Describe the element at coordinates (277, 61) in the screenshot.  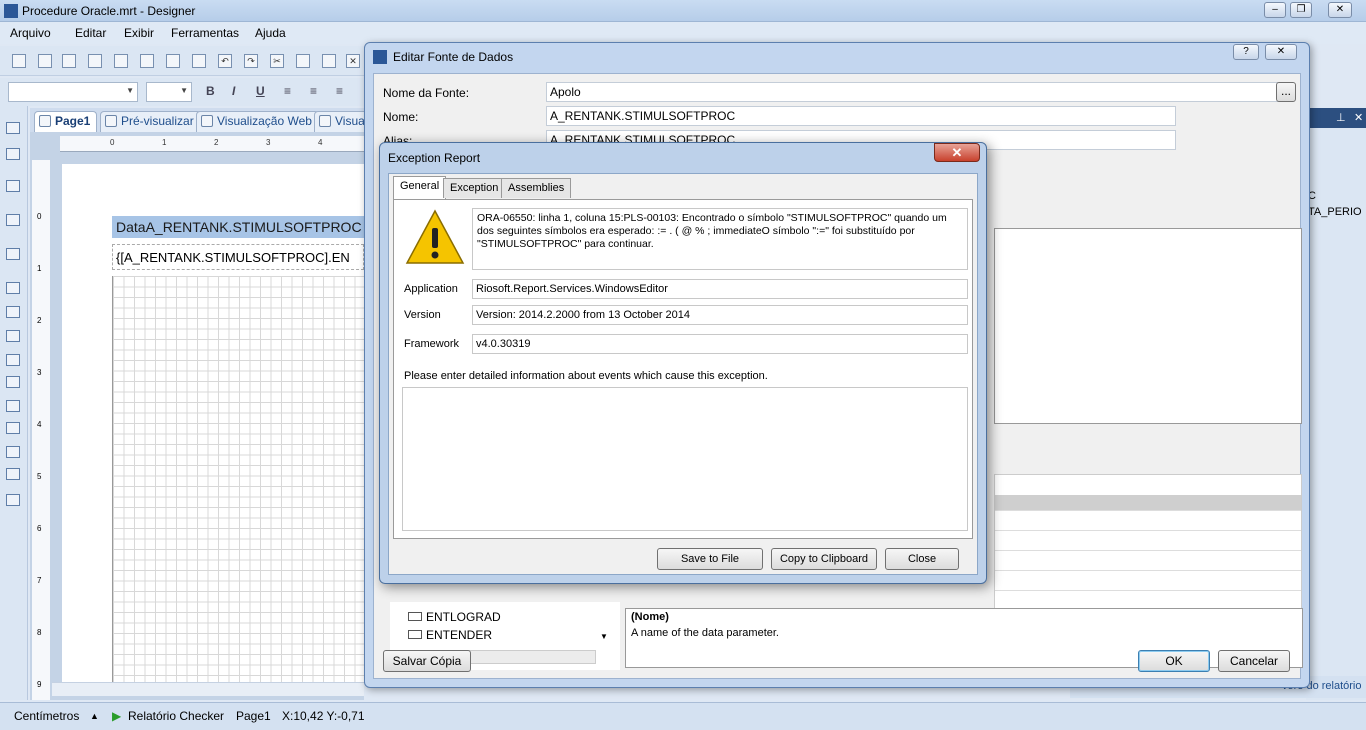
I see `cut-icon: ✂` at that location.